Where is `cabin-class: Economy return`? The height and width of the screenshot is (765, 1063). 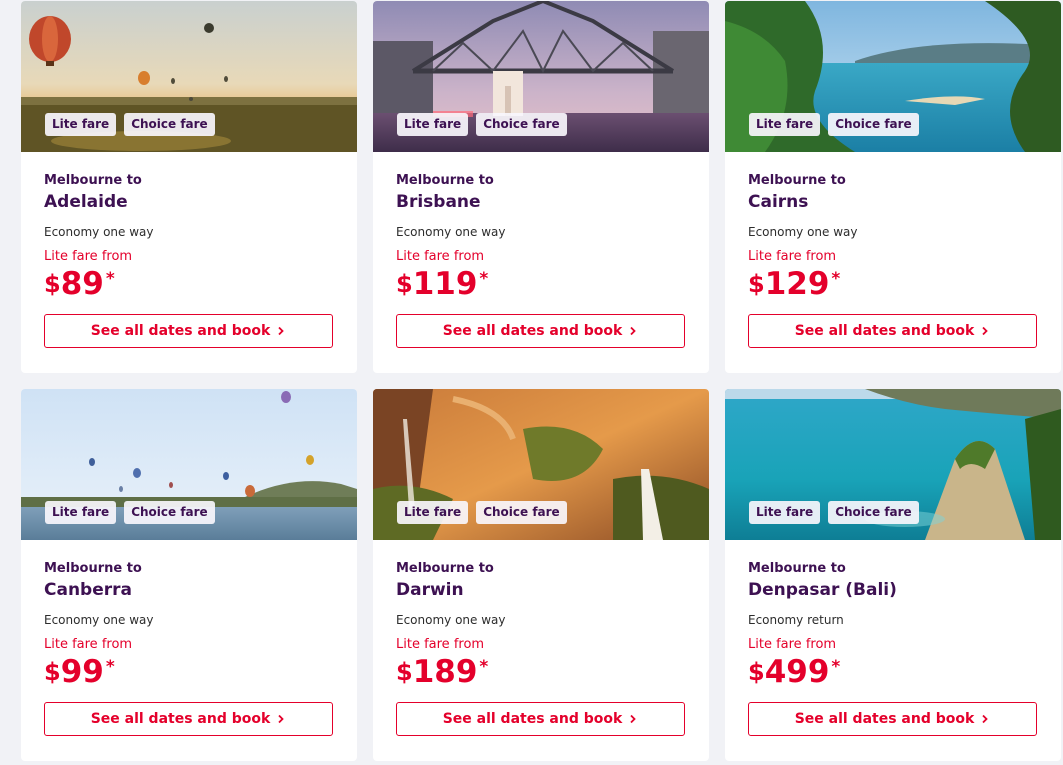 cabin-class: Economy return is located at coordinates (796, 620).